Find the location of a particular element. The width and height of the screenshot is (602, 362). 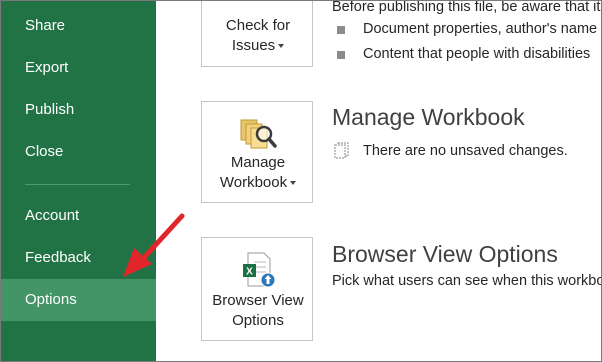

sidebar-item-share: Share is located at coordinates (78, 26).